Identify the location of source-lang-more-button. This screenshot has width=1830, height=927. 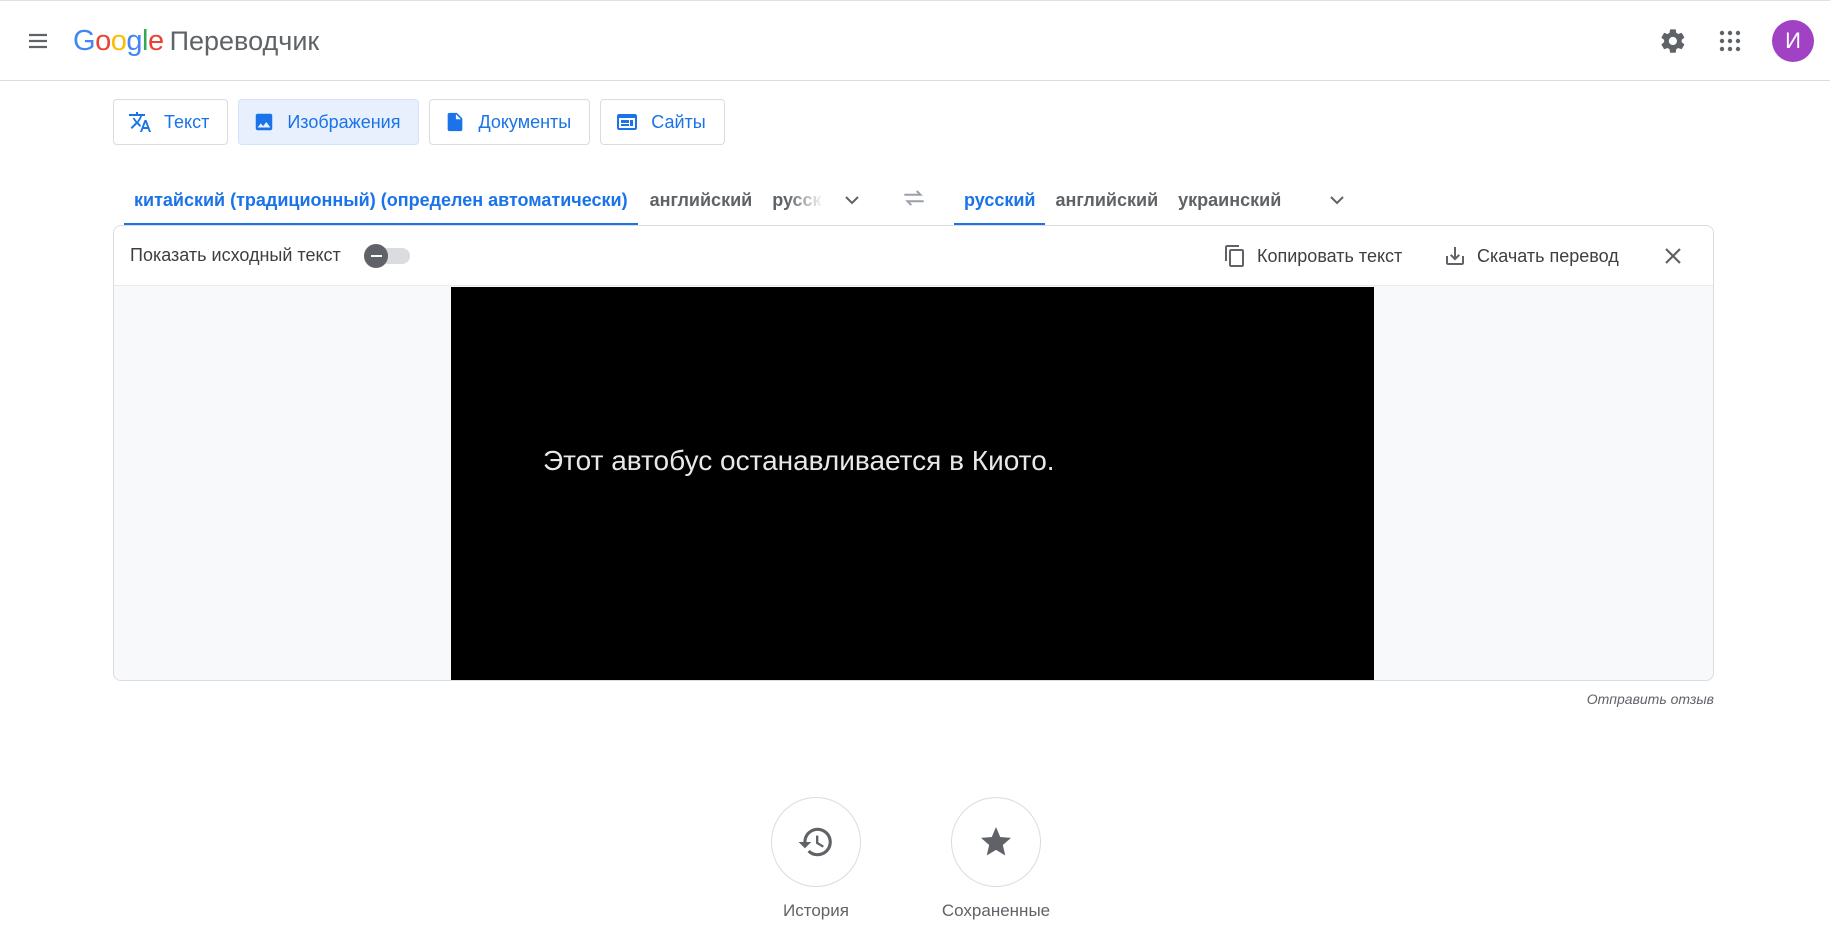
(852, 200).